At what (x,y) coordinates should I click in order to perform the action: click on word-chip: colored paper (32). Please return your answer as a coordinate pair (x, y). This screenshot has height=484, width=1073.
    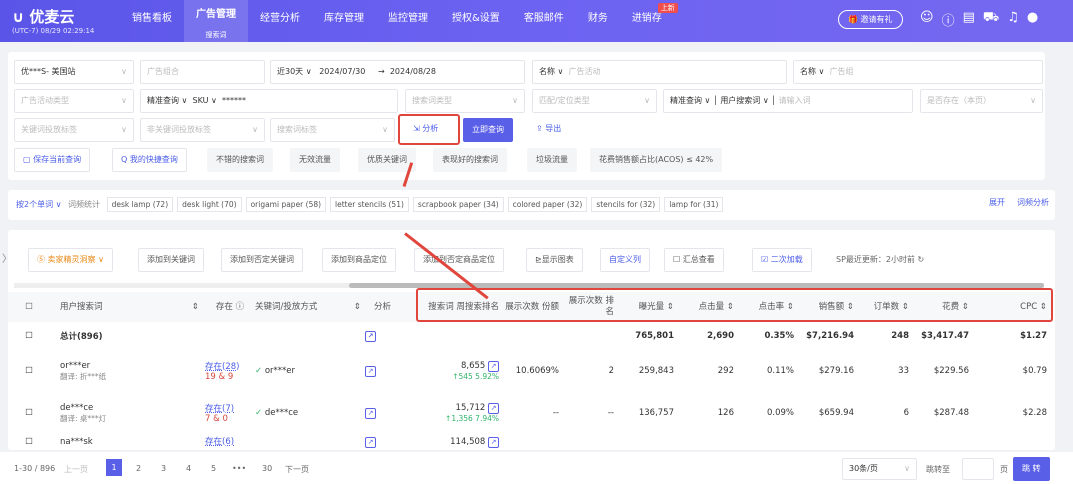
    Looking at the image, I should click on (547, 204).